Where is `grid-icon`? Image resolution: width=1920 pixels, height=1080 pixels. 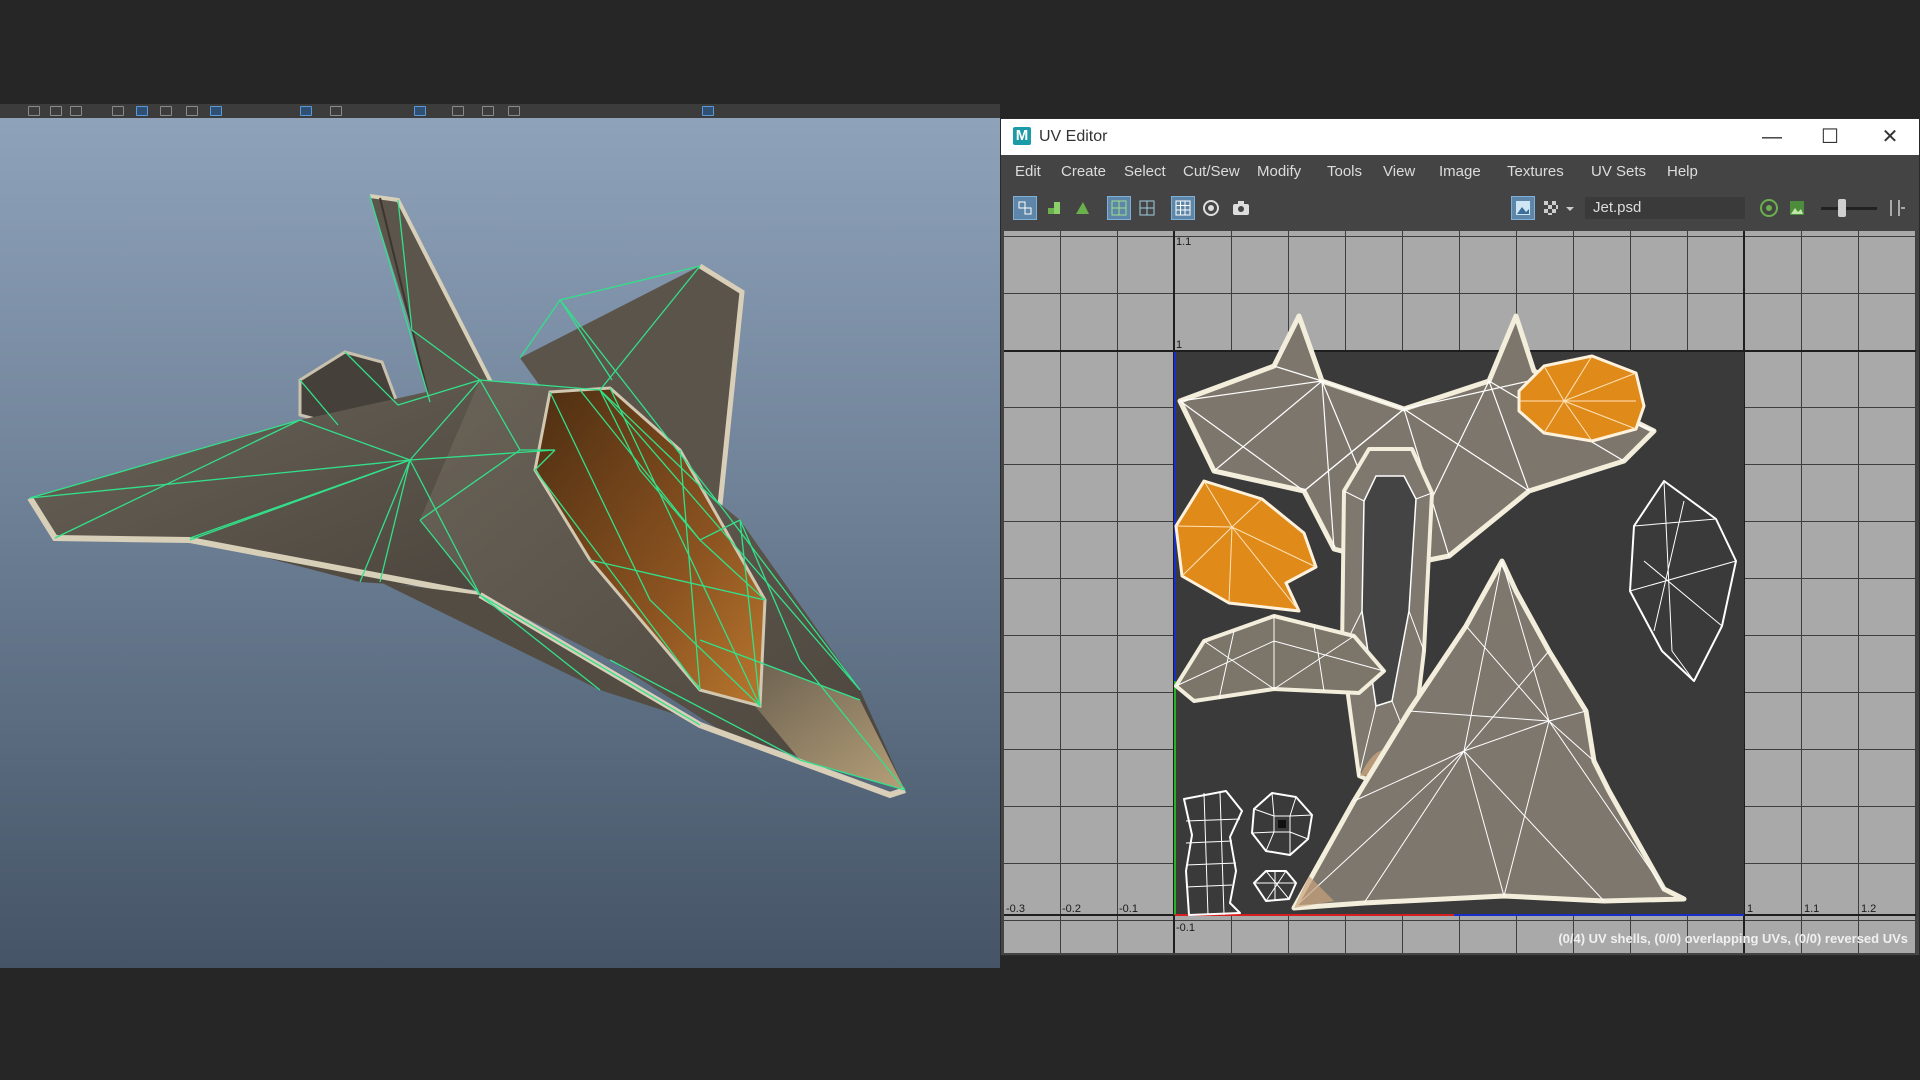 grid-icon is located at coordinates (1147, 208).